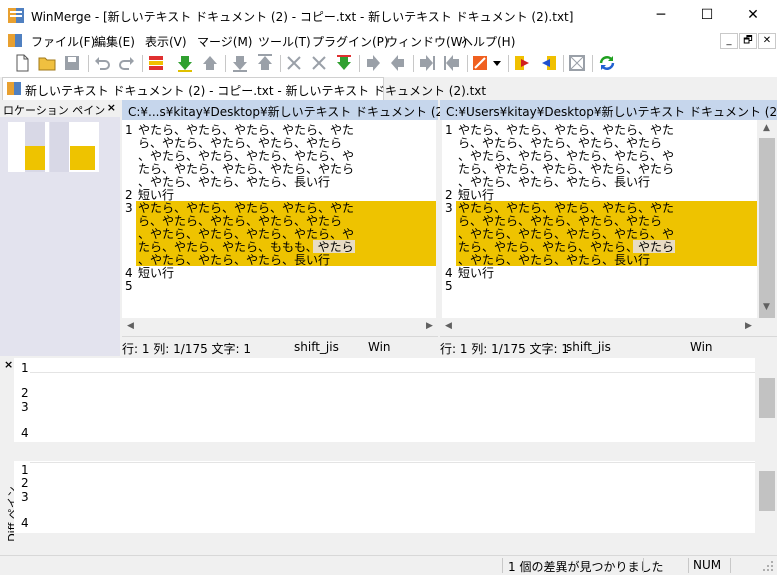  What do you see at coordinates (598, 326) in the screenshot?
I see `right-horizontal-scrollbar: ◀ ▶` at bounding box center [598, 326].